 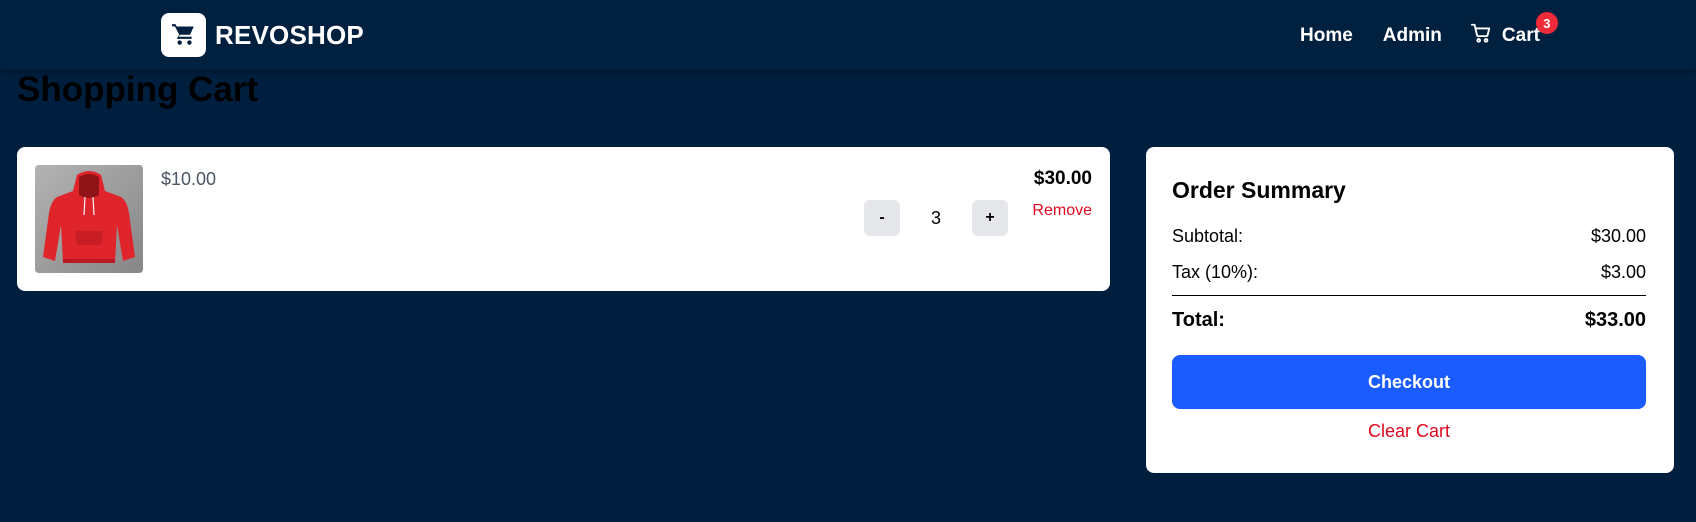 I want to click on nav-links: Home Admin Cart 3, so click(x=1429, y=31).